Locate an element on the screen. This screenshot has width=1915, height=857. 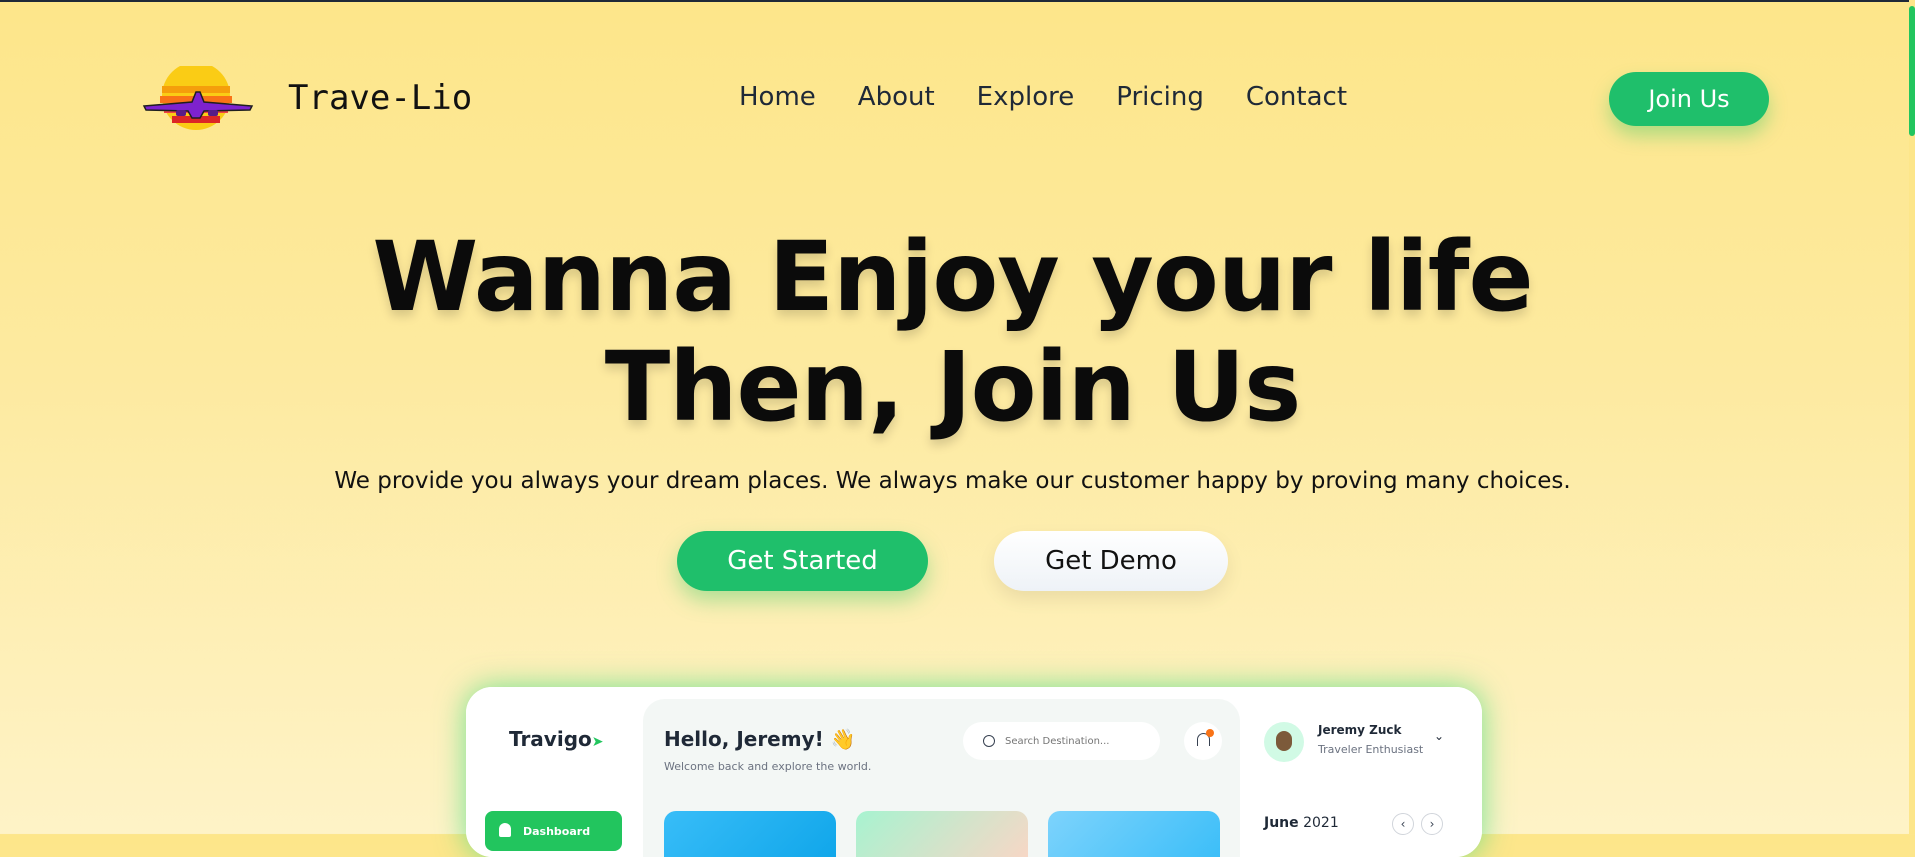
hero-title-line-2: Then, Join Us is located at coordinates (953, 387).